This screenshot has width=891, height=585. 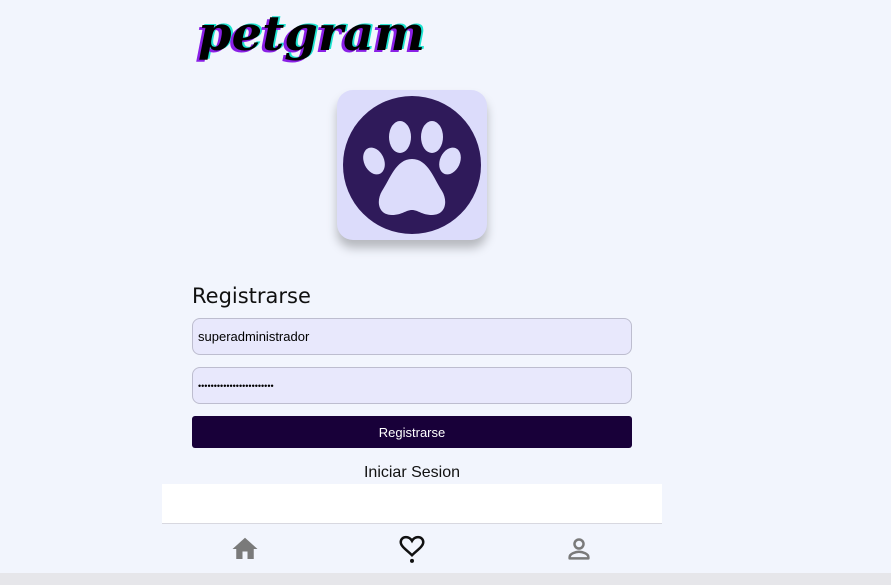 I want to click on nav-favorites, so click(x=412, y=553).